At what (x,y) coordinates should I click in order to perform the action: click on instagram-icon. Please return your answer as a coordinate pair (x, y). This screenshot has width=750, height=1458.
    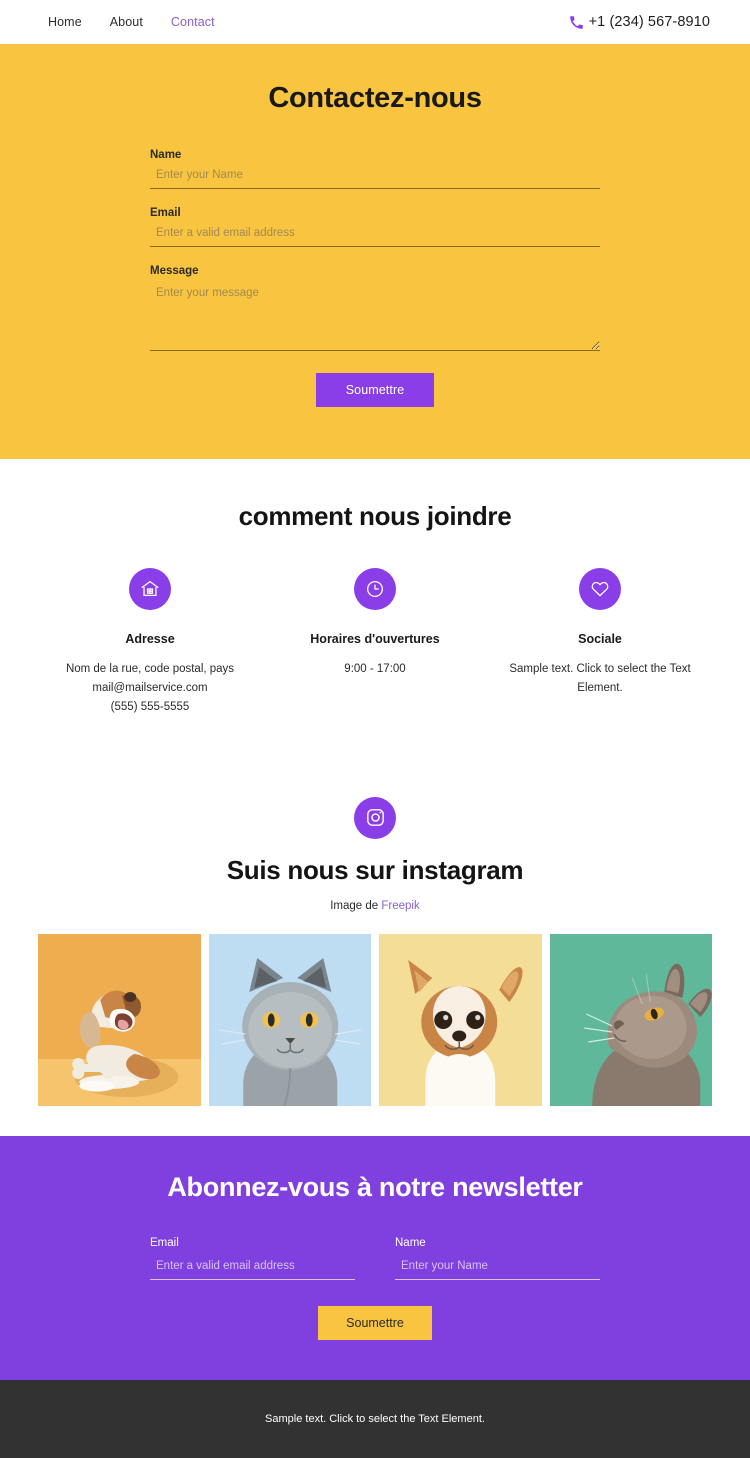
    Looking at the image, I should click on (375, 817).